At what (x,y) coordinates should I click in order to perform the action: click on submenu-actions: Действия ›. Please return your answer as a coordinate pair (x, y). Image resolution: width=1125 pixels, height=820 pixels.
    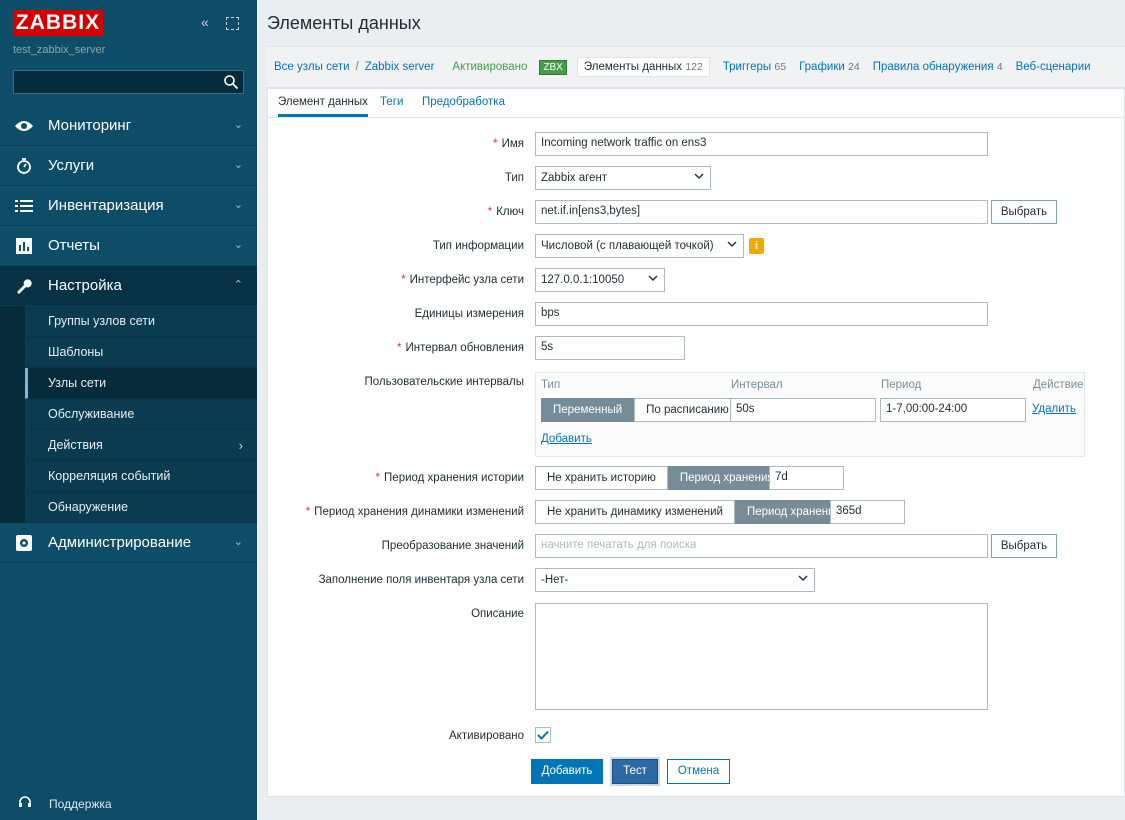
    Looking at the image, I should click on (141, 445).